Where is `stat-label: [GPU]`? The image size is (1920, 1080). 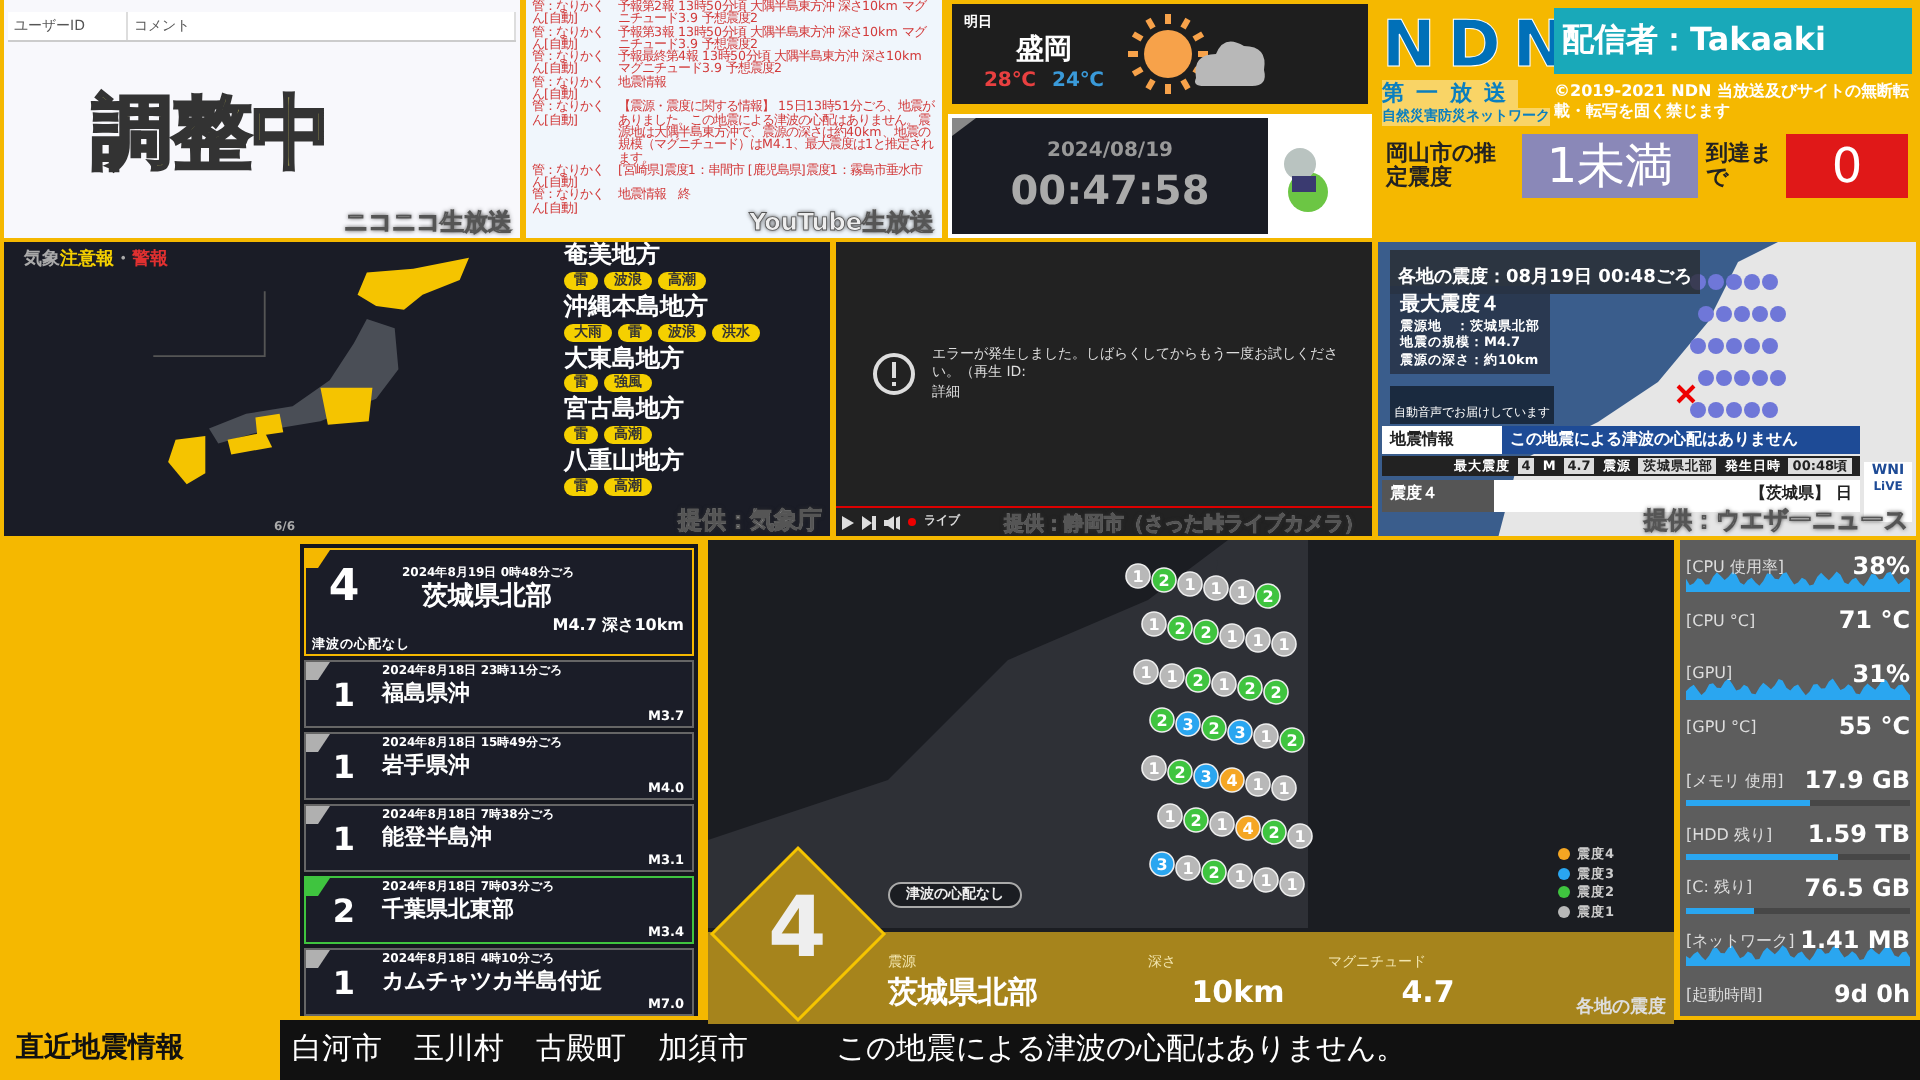 stat-label: [GPU] is located at coordinates (1709, 675).